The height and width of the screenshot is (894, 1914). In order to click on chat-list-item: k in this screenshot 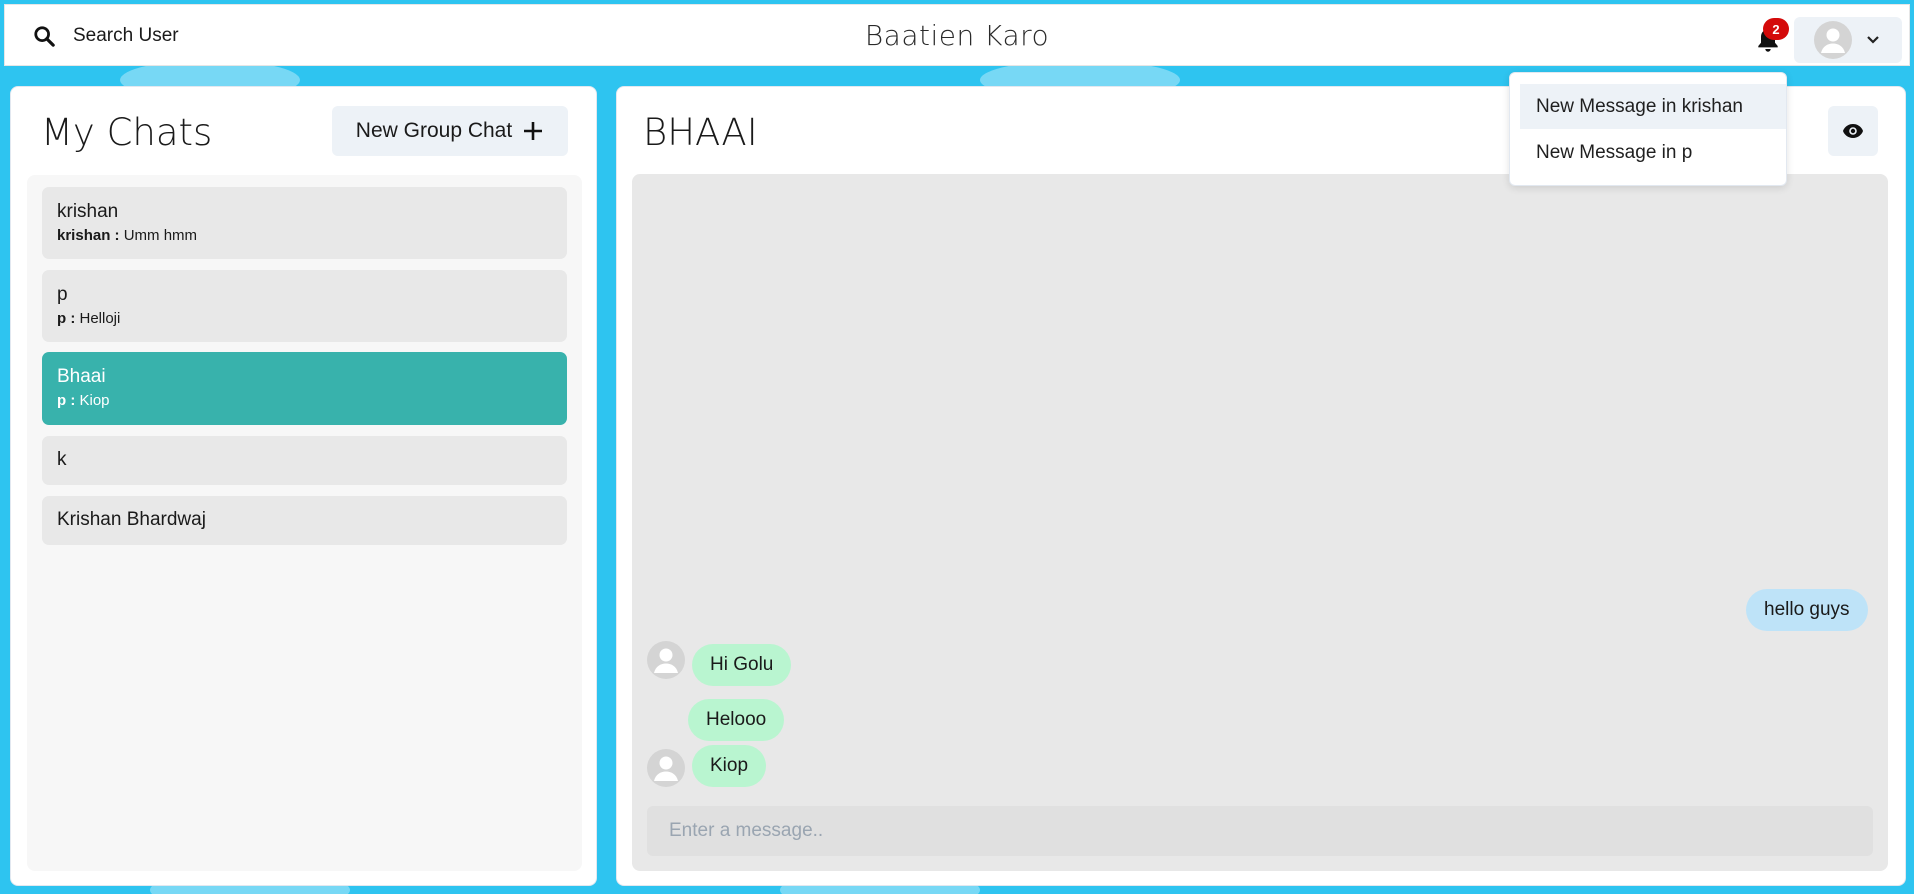, I will do `click(304, 460)`.